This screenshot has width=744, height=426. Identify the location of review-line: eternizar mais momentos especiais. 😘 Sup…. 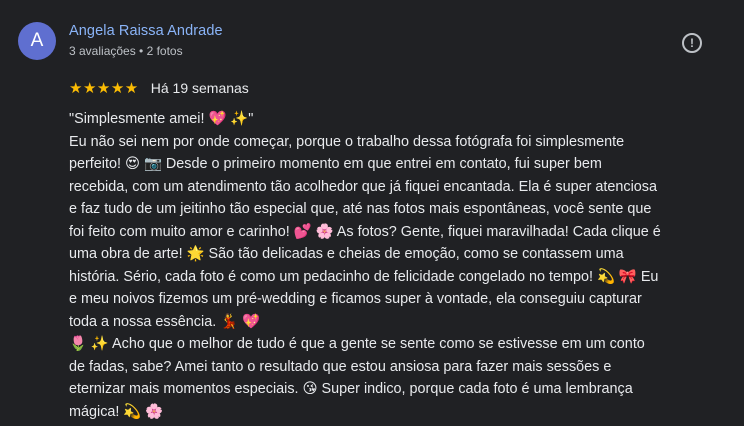
(351, 389).